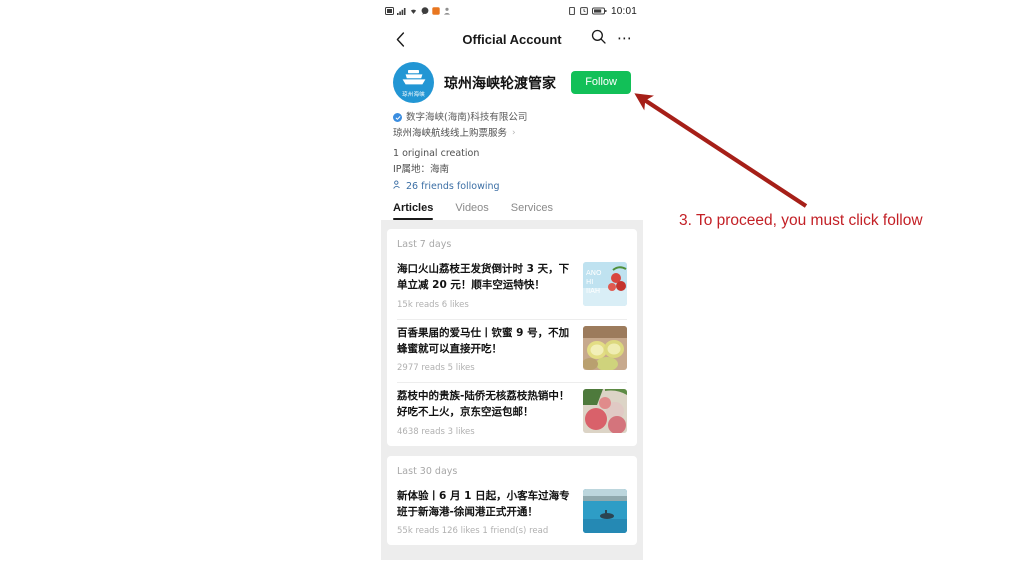  What do you see at coordinates (397, 186) in the screenshot?
I see `friends-icon` at bounding box center [397, 186].